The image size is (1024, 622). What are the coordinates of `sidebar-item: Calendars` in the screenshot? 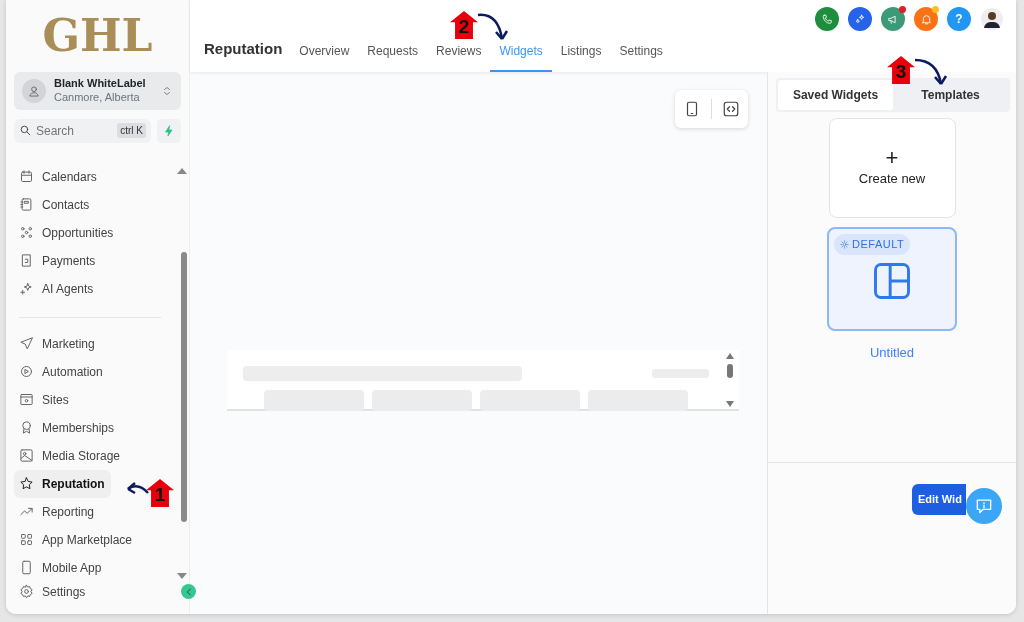 It's located at (58, 176).